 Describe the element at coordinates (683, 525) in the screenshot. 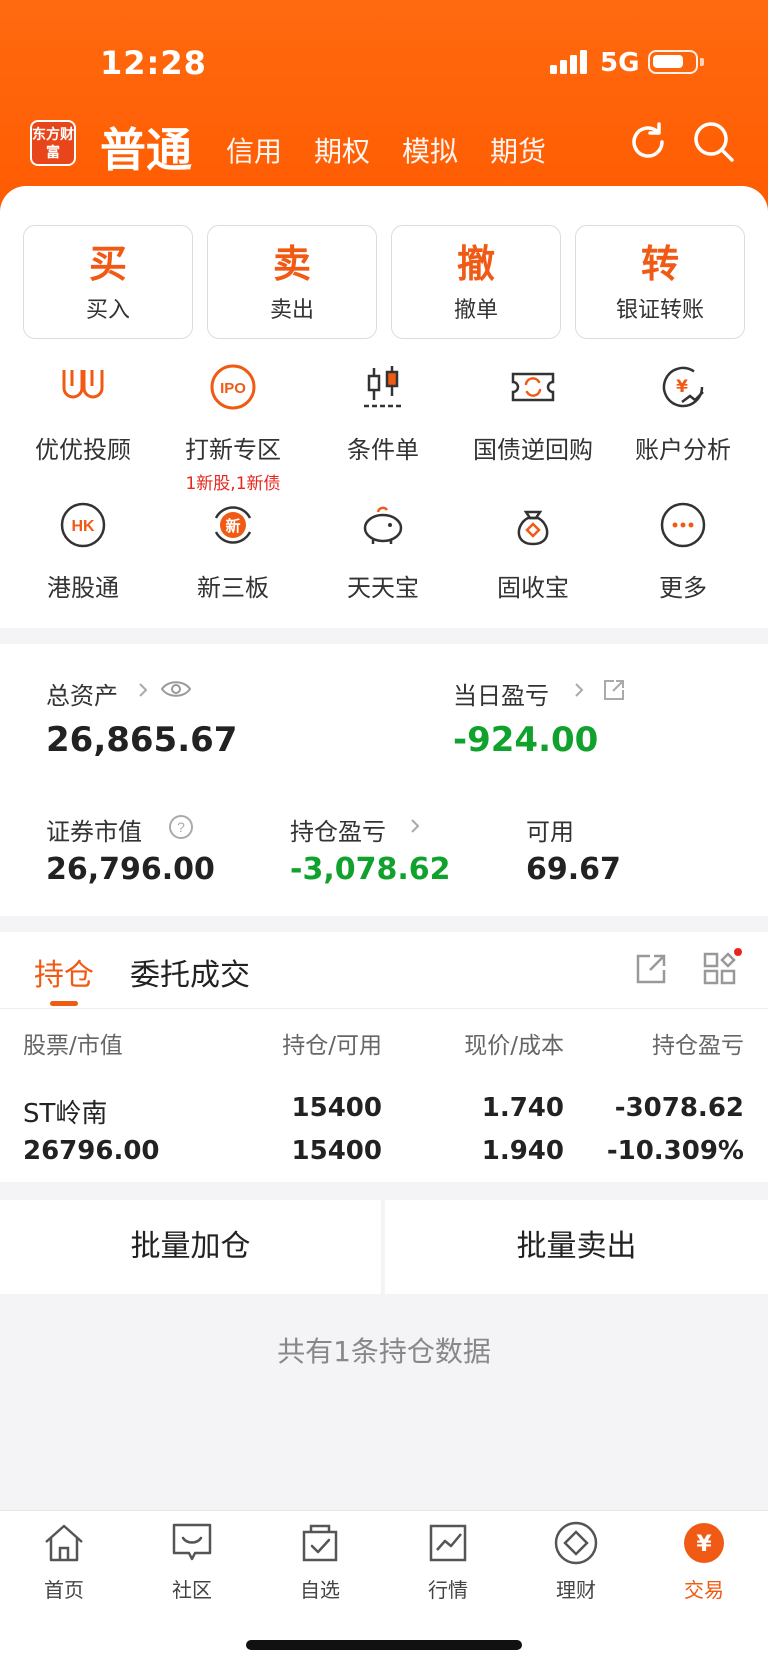

I see `more-icon` at that location.